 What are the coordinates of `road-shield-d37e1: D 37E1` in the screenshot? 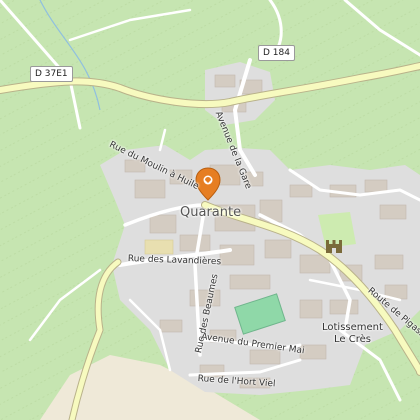 It's located at (51, 74).